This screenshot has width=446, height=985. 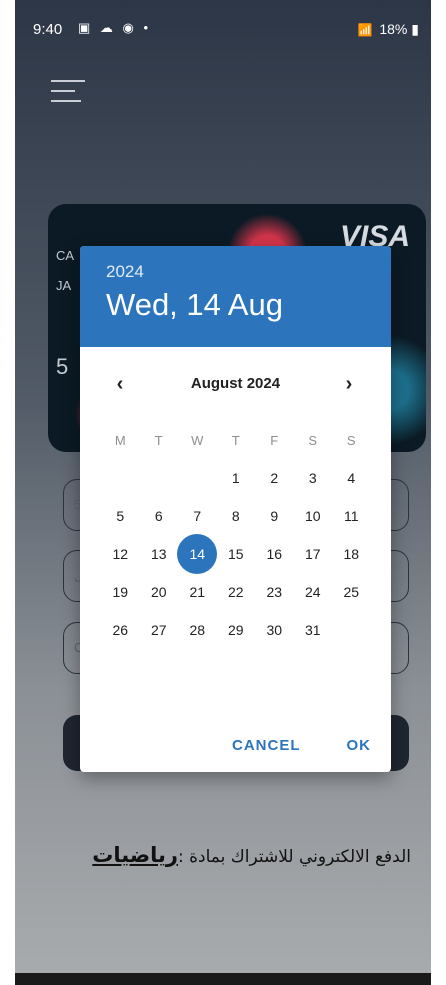 What do you see at coordinates (68, 94) in the screenshot?
I see `menu-icon` at bounding box center [68, 94].